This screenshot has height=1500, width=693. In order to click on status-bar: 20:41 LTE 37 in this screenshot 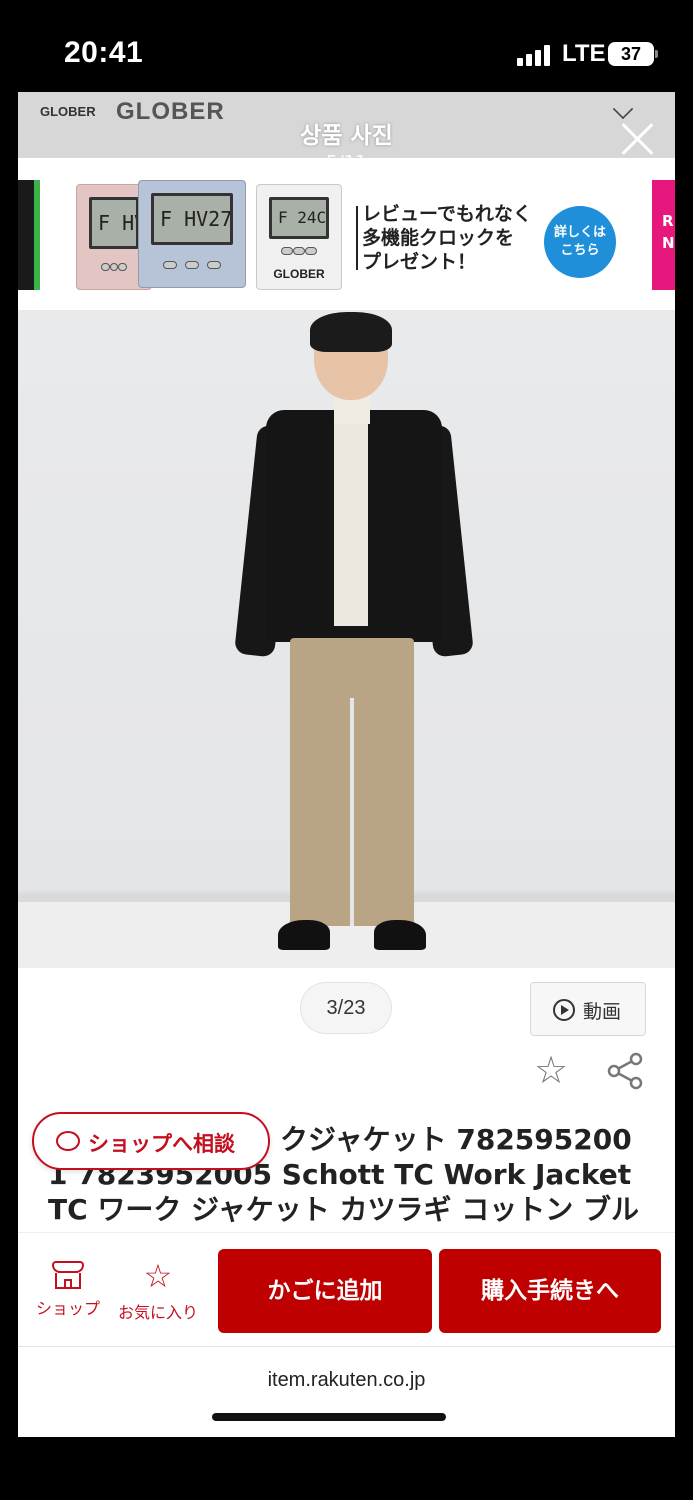, I will do `click(346, 46)`.